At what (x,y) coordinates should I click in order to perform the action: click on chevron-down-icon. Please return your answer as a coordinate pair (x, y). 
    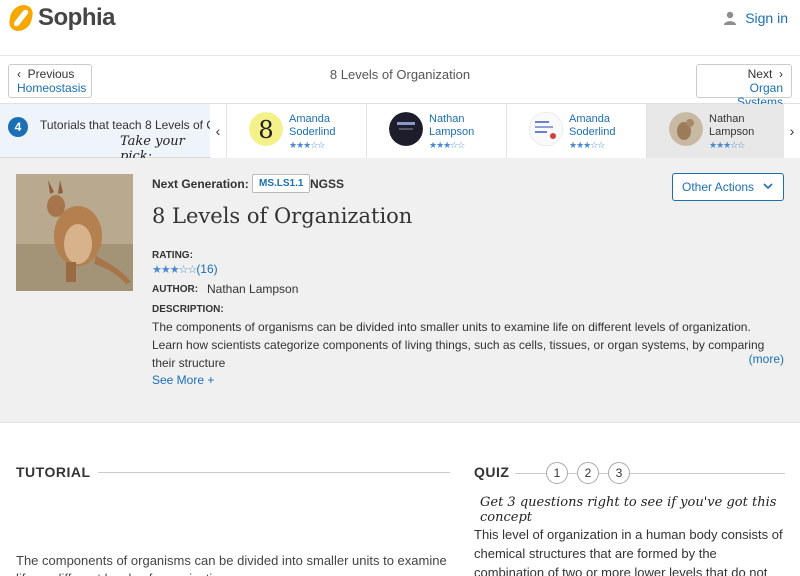
    Looking at the image, I should click on (768, 191).